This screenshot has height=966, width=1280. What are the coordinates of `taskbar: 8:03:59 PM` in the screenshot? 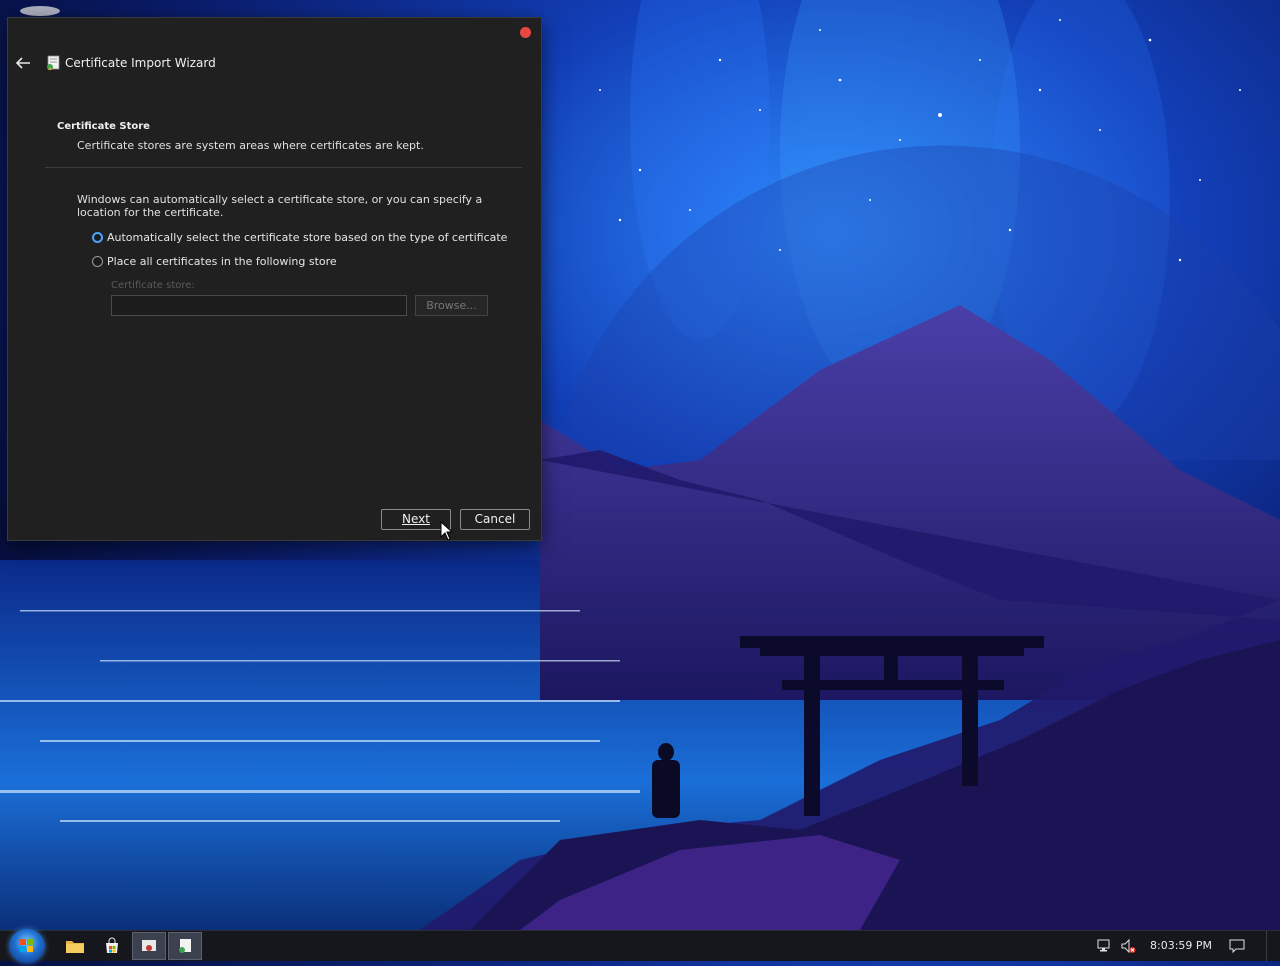 It's located at (640, 946).